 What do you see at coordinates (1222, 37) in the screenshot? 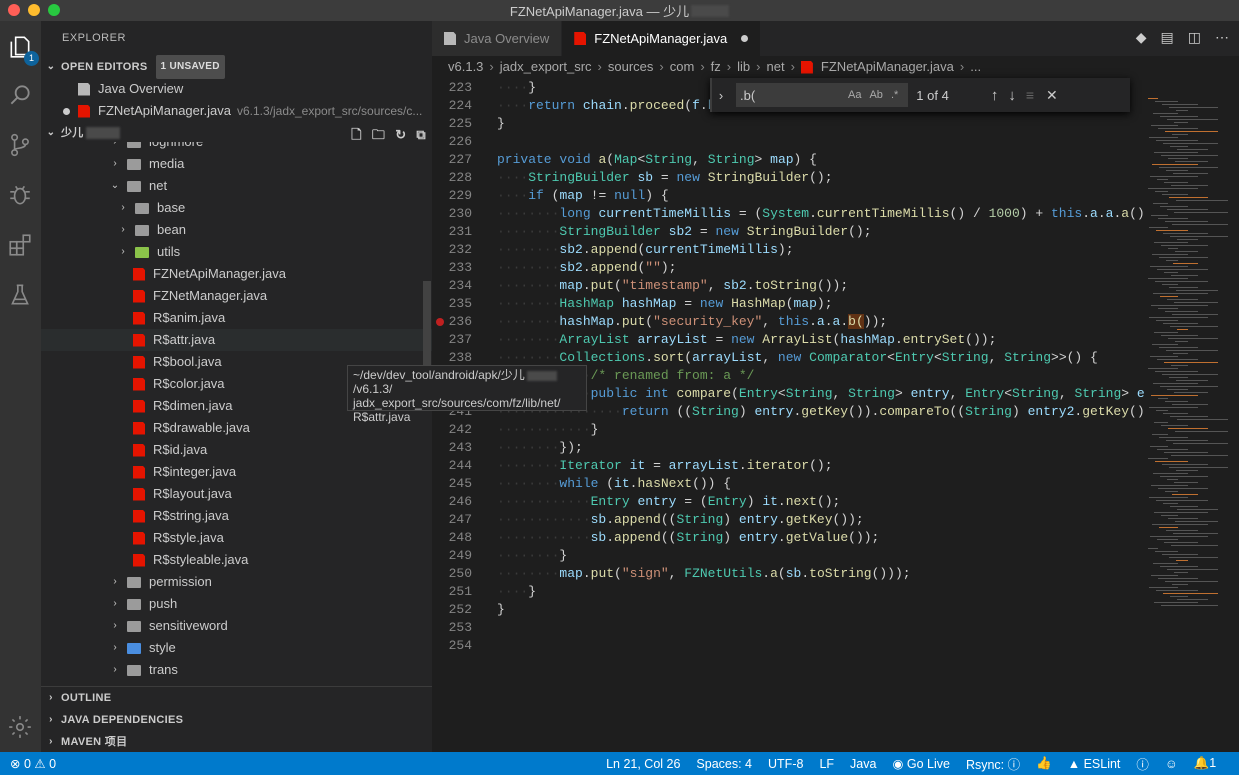
I see `more-actions-icon: ⋯` at bounding box center [1222, 37].